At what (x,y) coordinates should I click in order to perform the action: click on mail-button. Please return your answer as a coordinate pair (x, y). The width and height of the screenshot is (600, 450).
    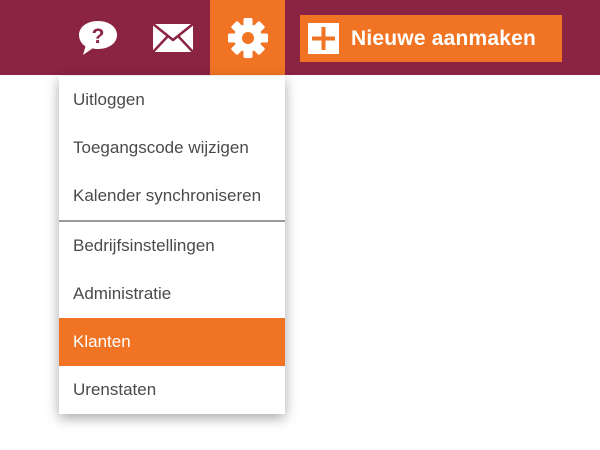
    Looking at the image, I should click on (173, 37).